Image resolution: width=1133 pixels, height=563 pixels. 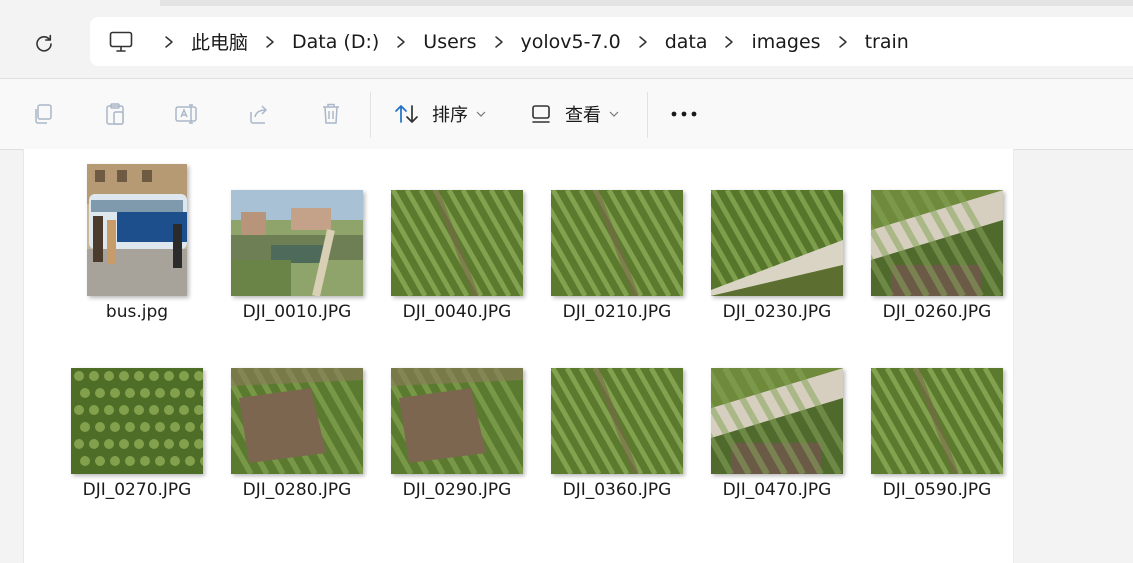 I want to click on breadcrumb-item: train, so click(x=887, y=42).